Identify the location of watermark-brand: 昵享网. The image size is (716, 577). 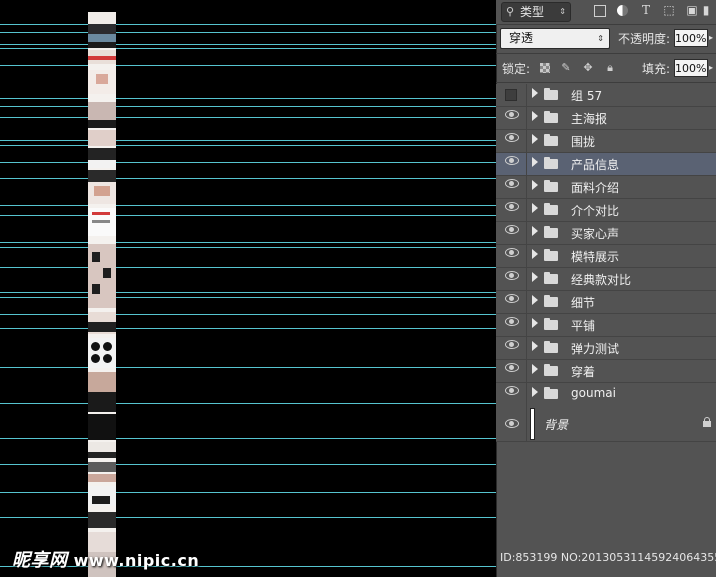
(40, 560).